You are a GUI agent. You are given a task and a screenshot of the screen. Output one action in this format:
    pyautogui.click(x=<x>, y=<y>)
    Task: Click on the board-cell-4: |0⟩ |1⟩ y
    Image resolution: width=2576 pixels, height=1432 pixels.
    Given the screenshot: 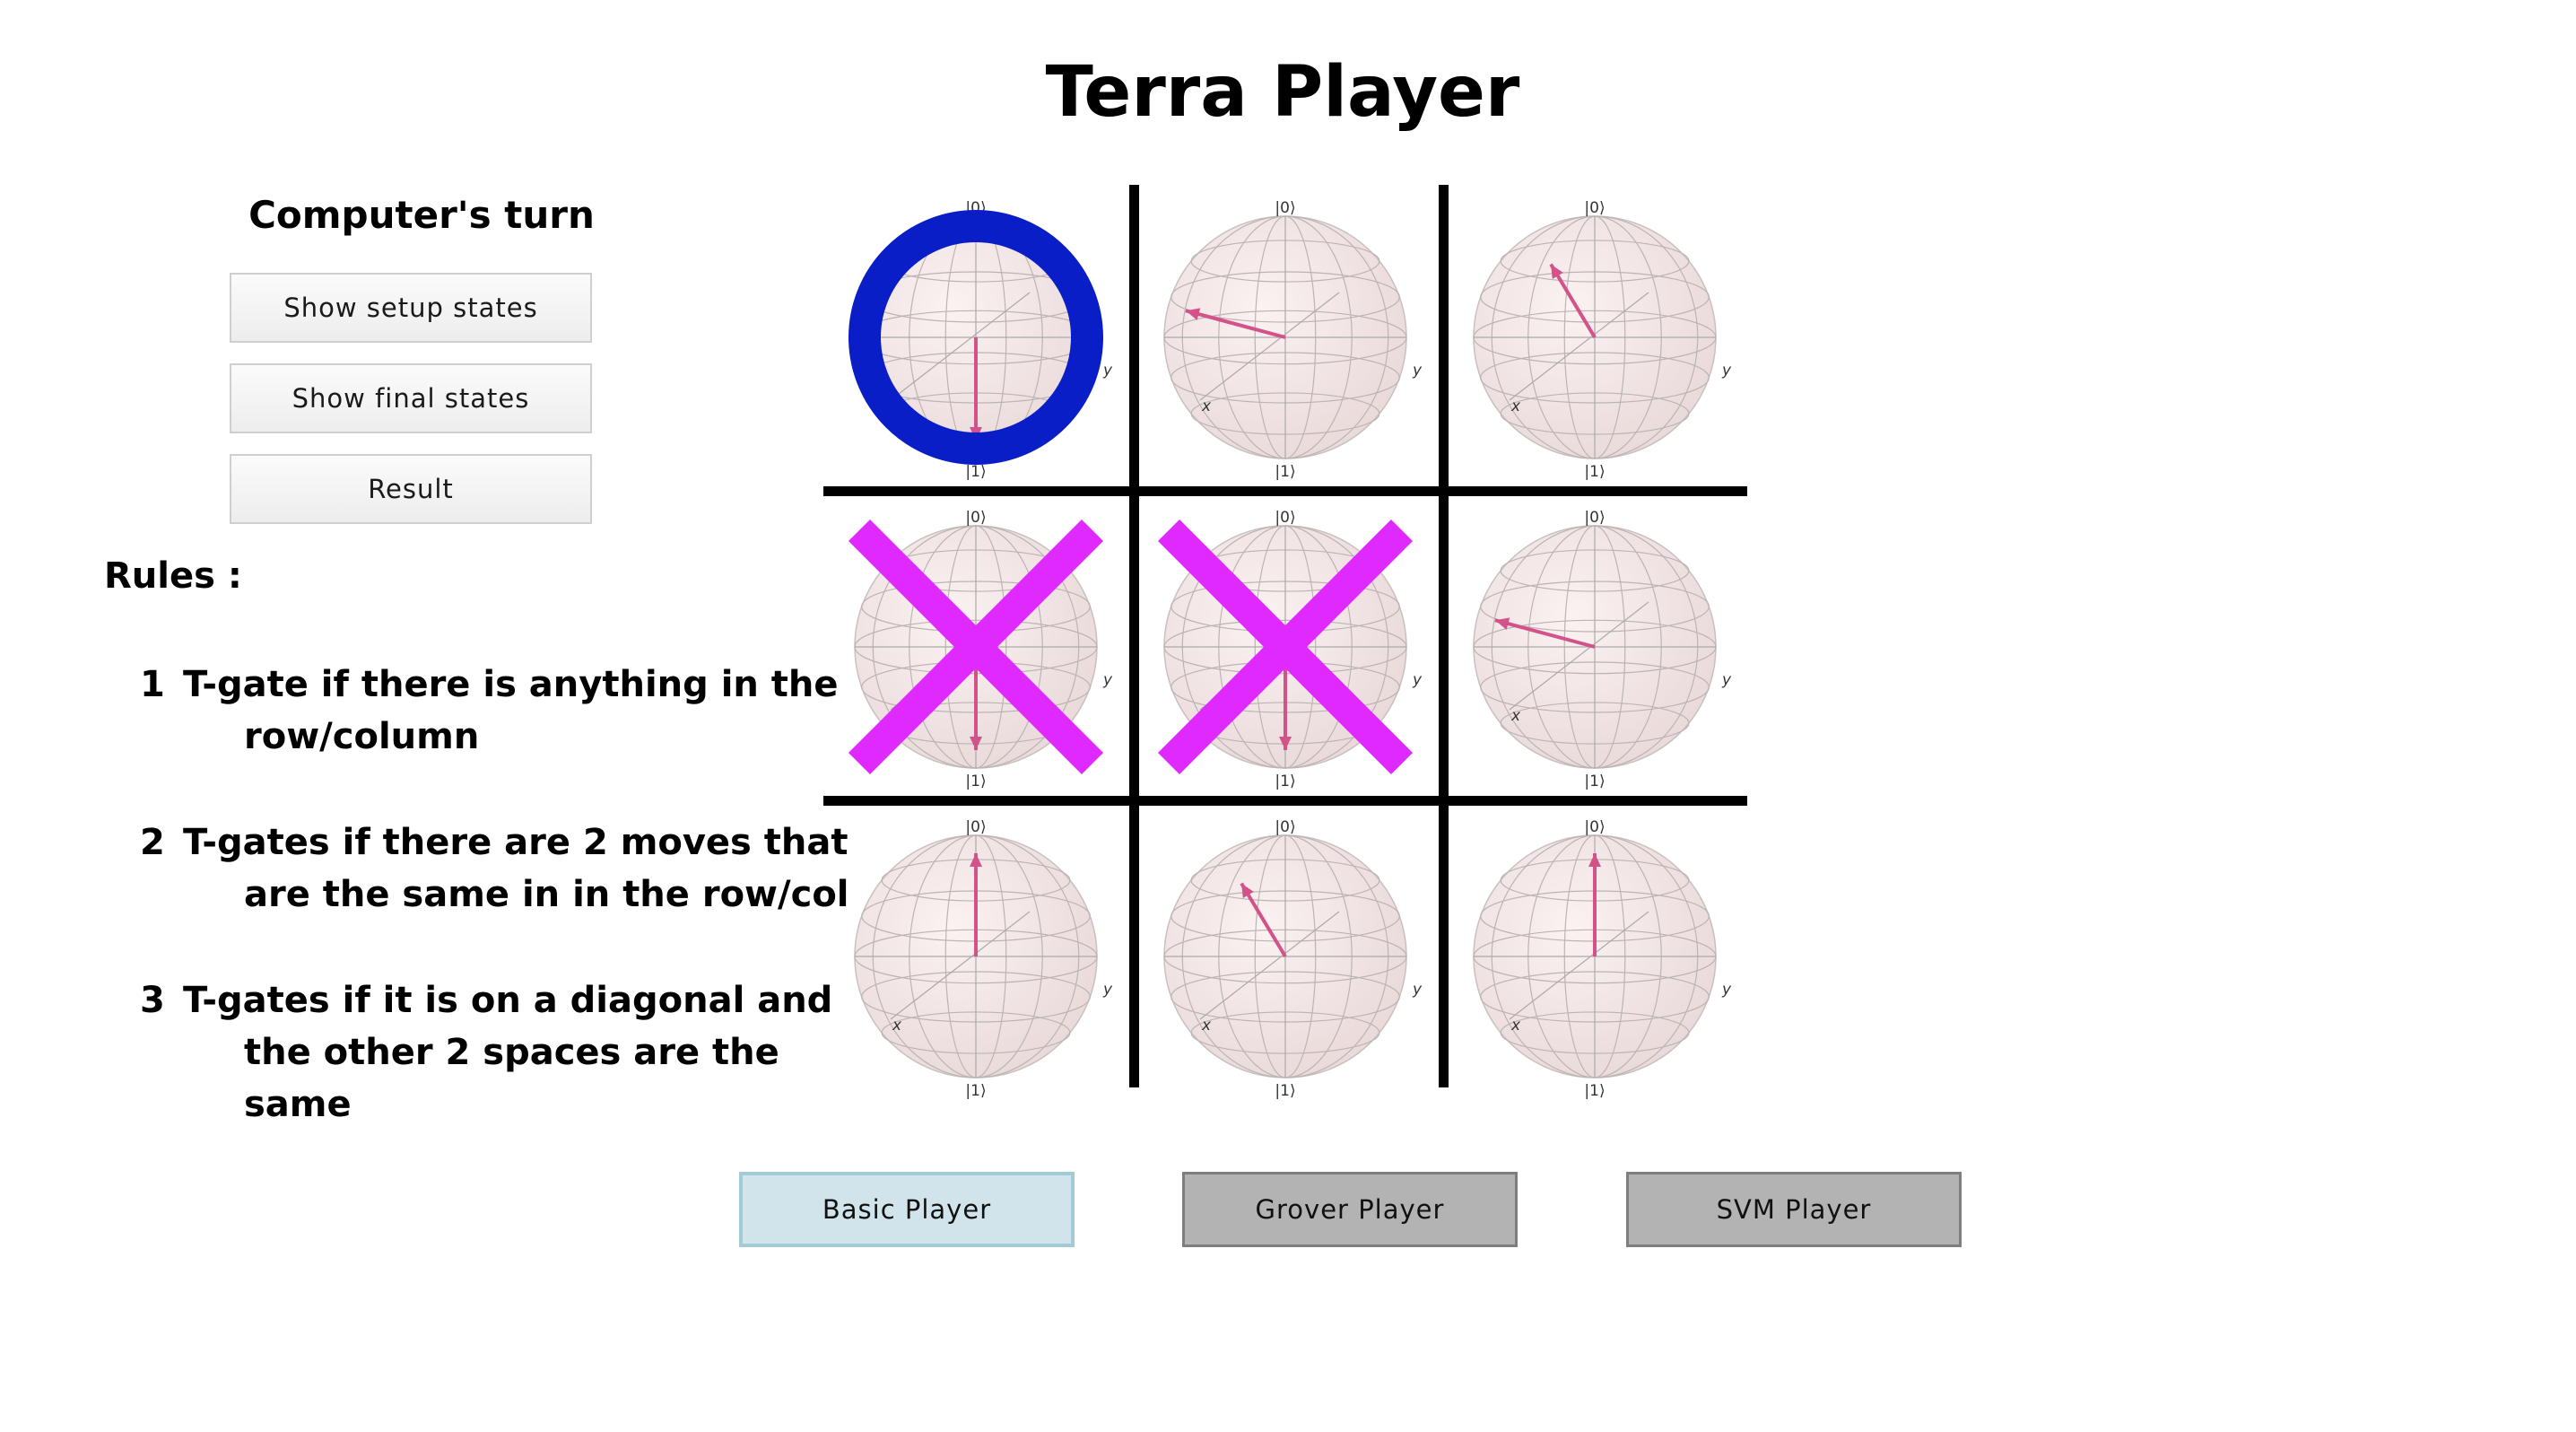 What is the action you would take?
    pyautogui.click(x=975, y=646)
    